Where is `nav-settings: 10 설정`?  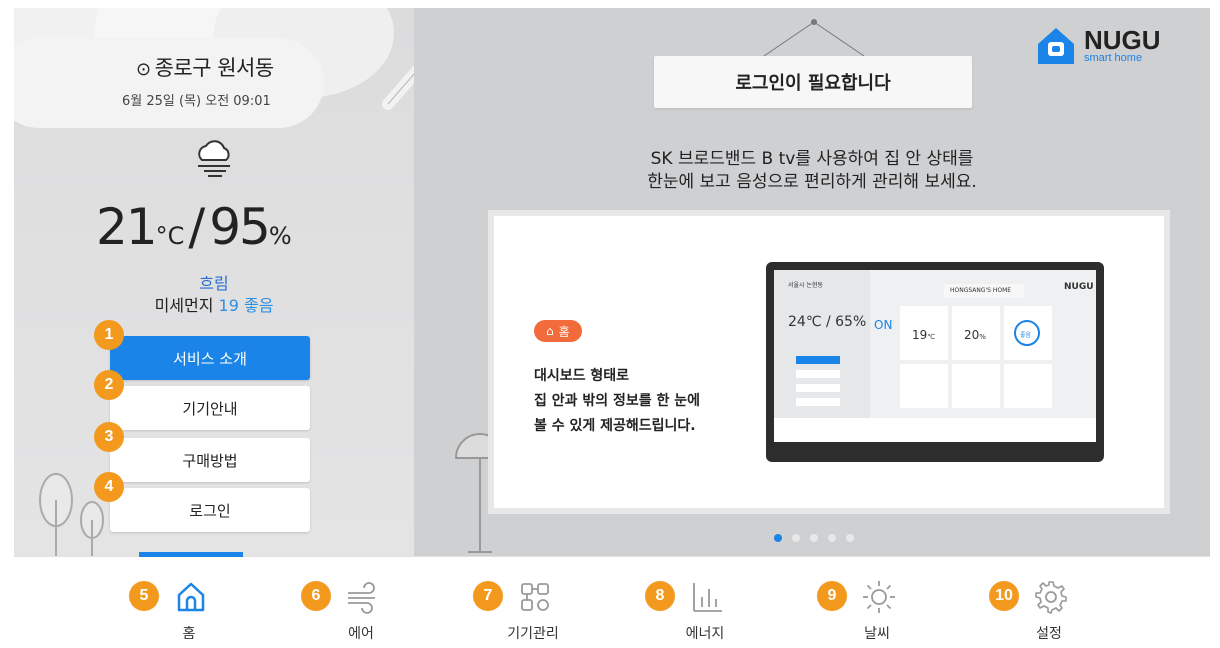
nav-settings: 10 설정 is located at coordinates (1049, 601).